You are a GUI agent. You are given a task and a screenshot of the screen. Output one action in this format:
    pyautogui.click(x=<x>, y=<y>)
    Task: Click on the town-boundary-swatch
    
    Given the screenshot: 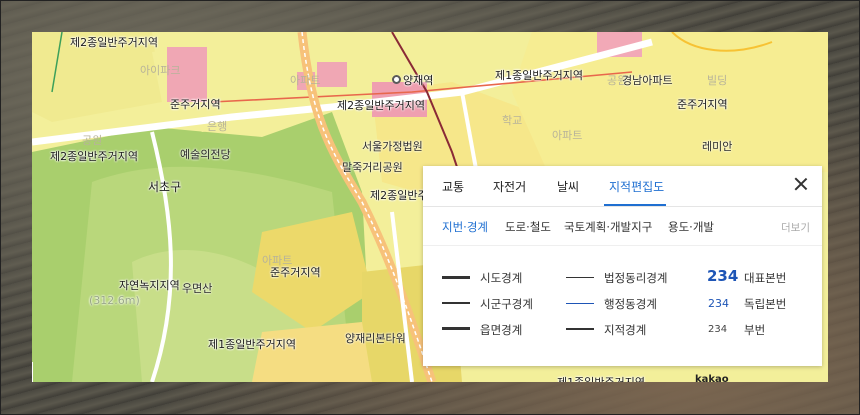 What is the action you would take?
    pyautogui.click(x=456, y=328)
    